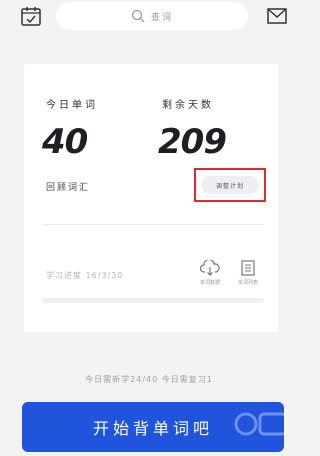 The image size is (320, 456). I want to click on top-bar: 查词, so click(149, 17).